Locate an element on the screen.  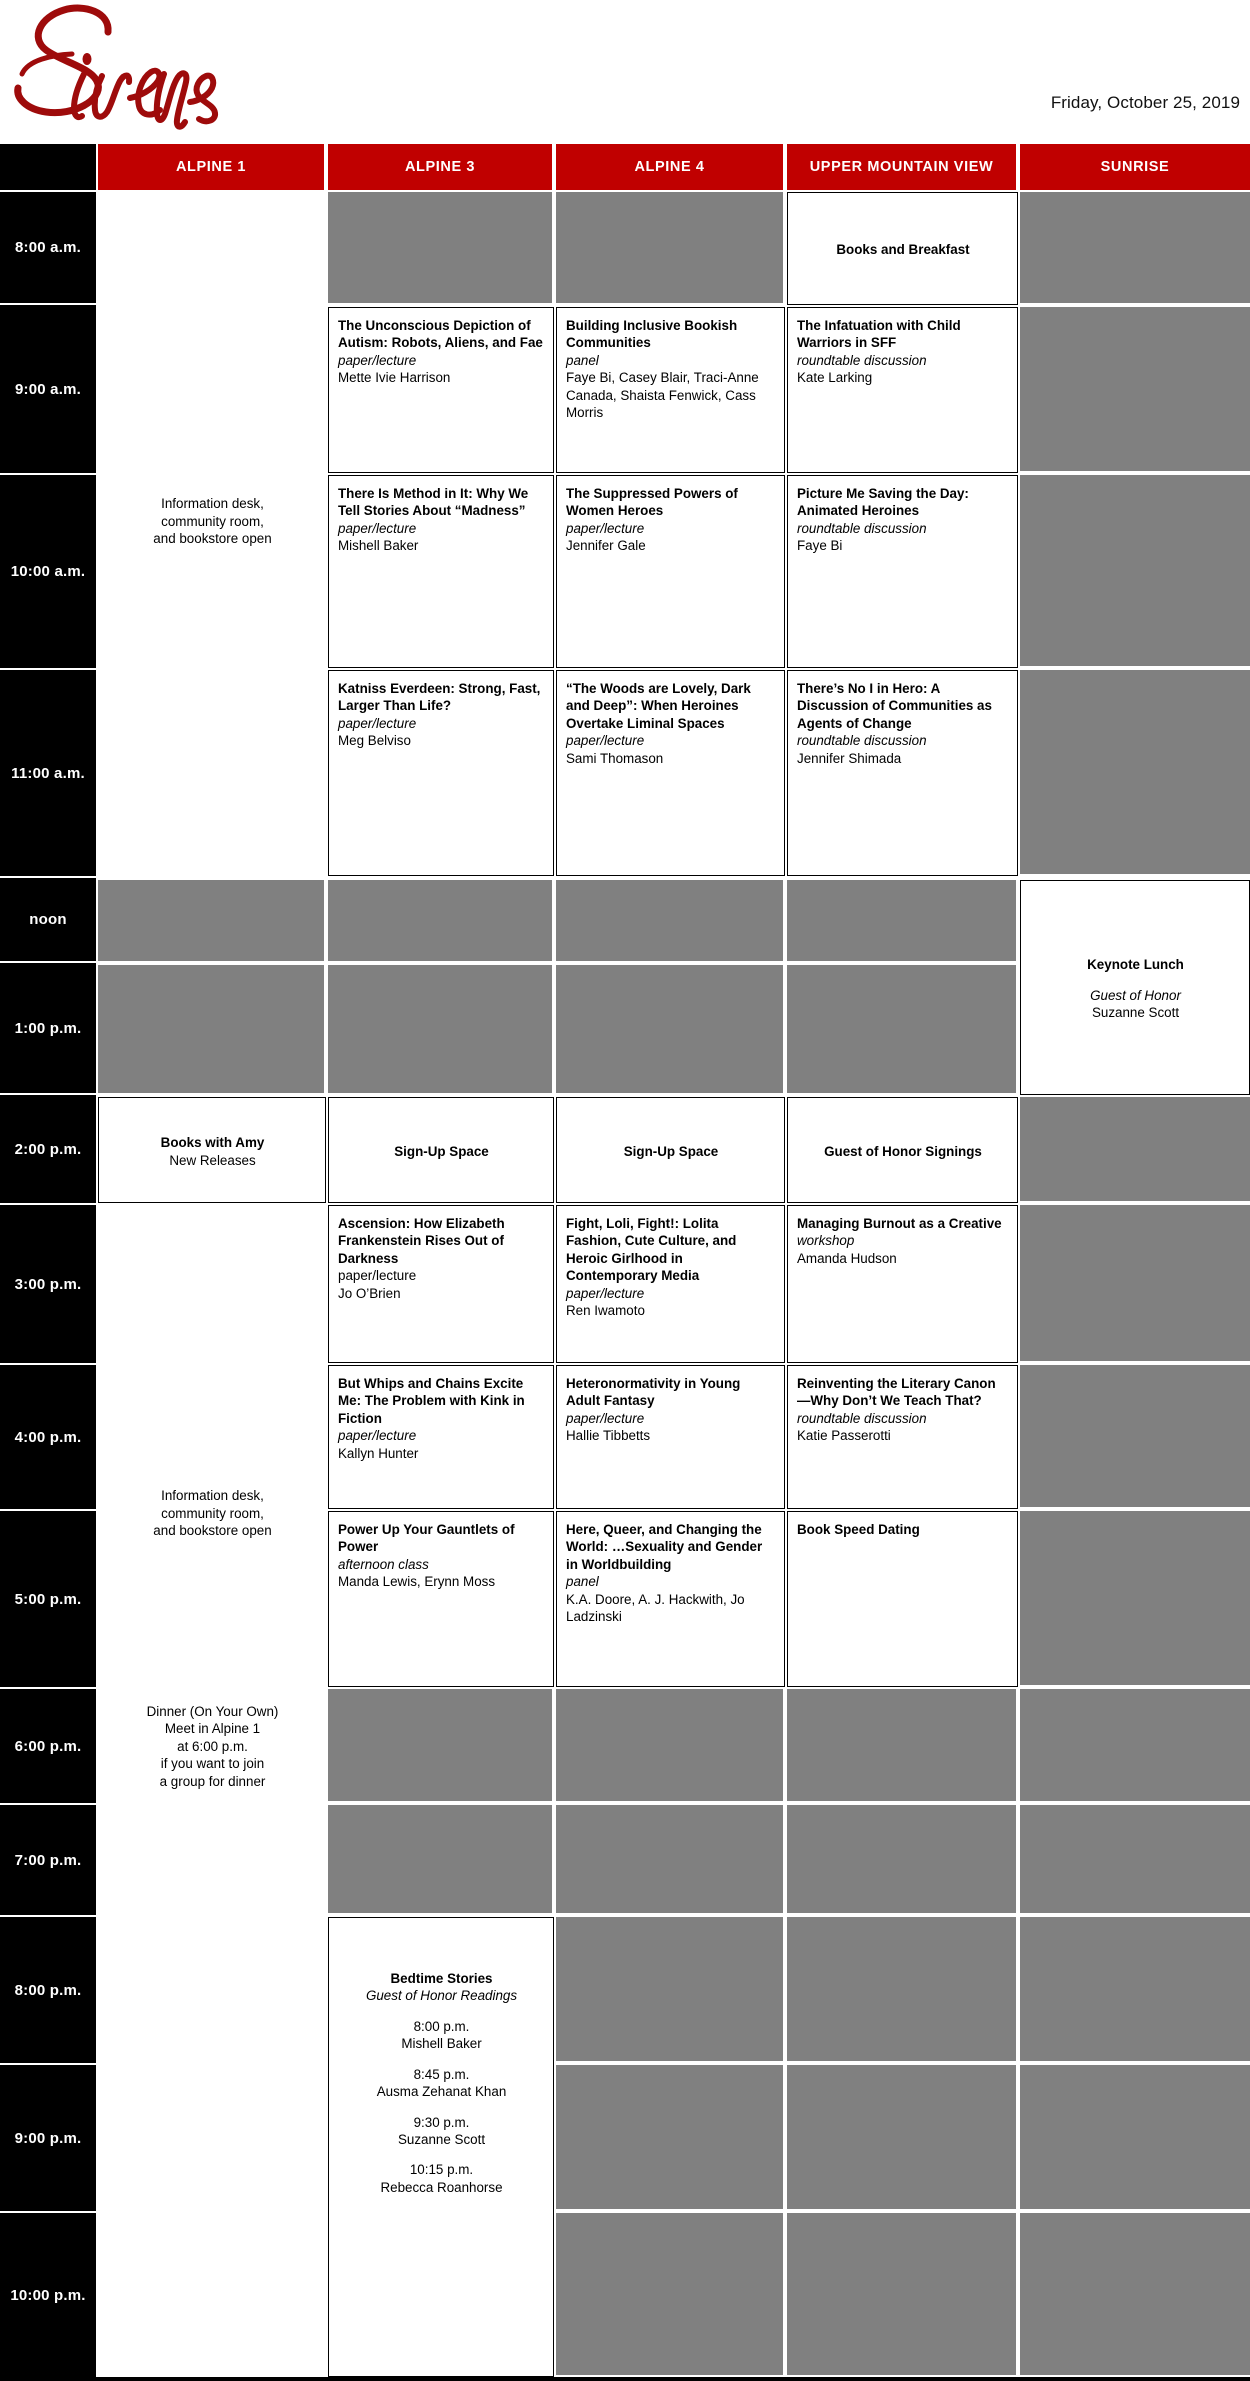
time-text: 8:00 p.m. is located at coordinates (48, 1990).